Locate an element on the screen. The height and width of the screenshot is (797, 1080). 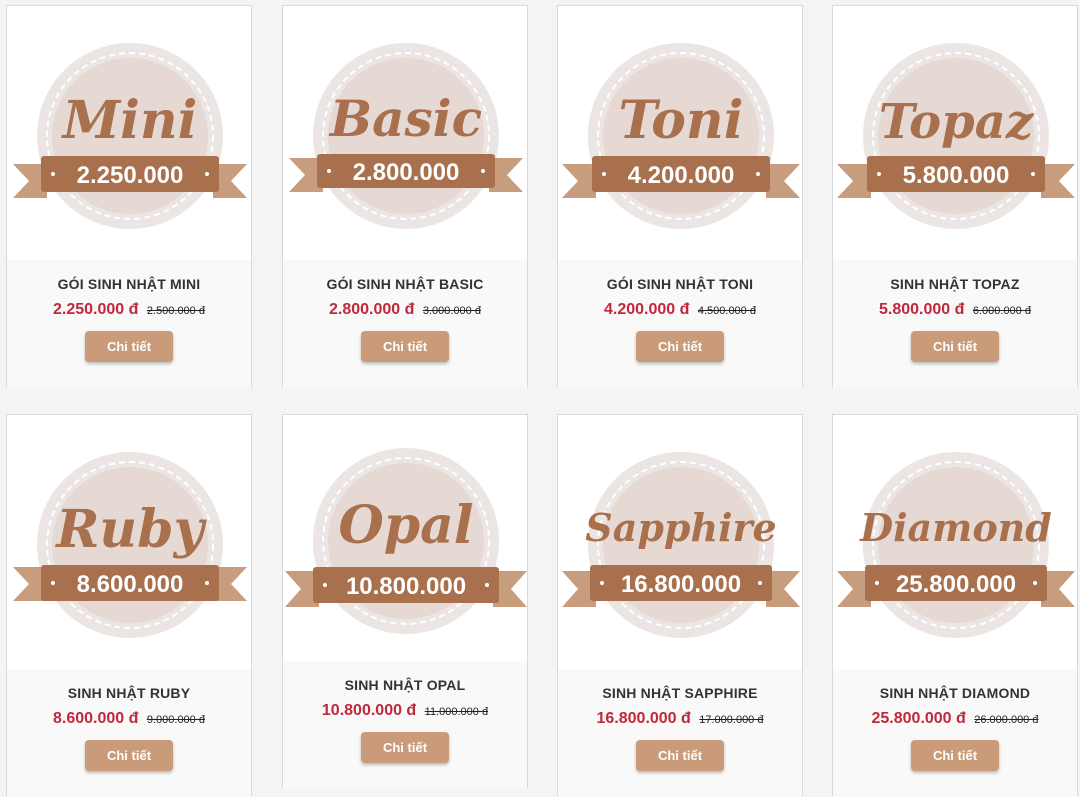
badge-graphic: Sapphire 16.800.000 is located at coordinates (681, 545).